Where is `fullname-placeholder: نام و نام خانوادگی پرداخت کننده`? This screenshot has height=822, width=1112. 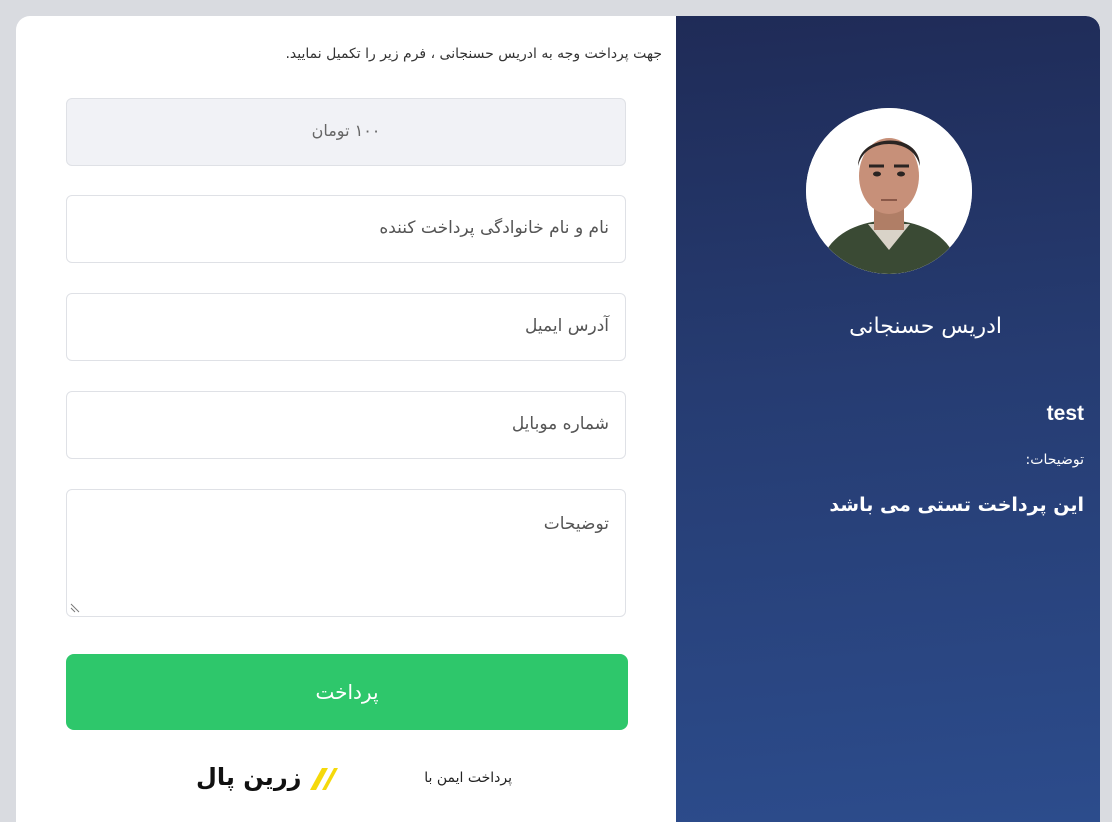
fullname-placeholder: نام و نام خانوادگی پرداخت کننده is located at coordinates (494, 228).